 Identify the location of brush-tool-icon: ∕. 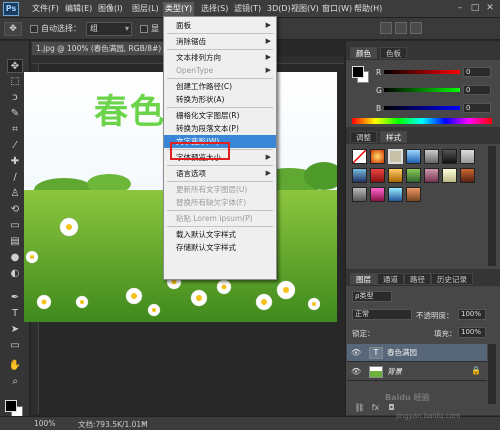
(15, 178).